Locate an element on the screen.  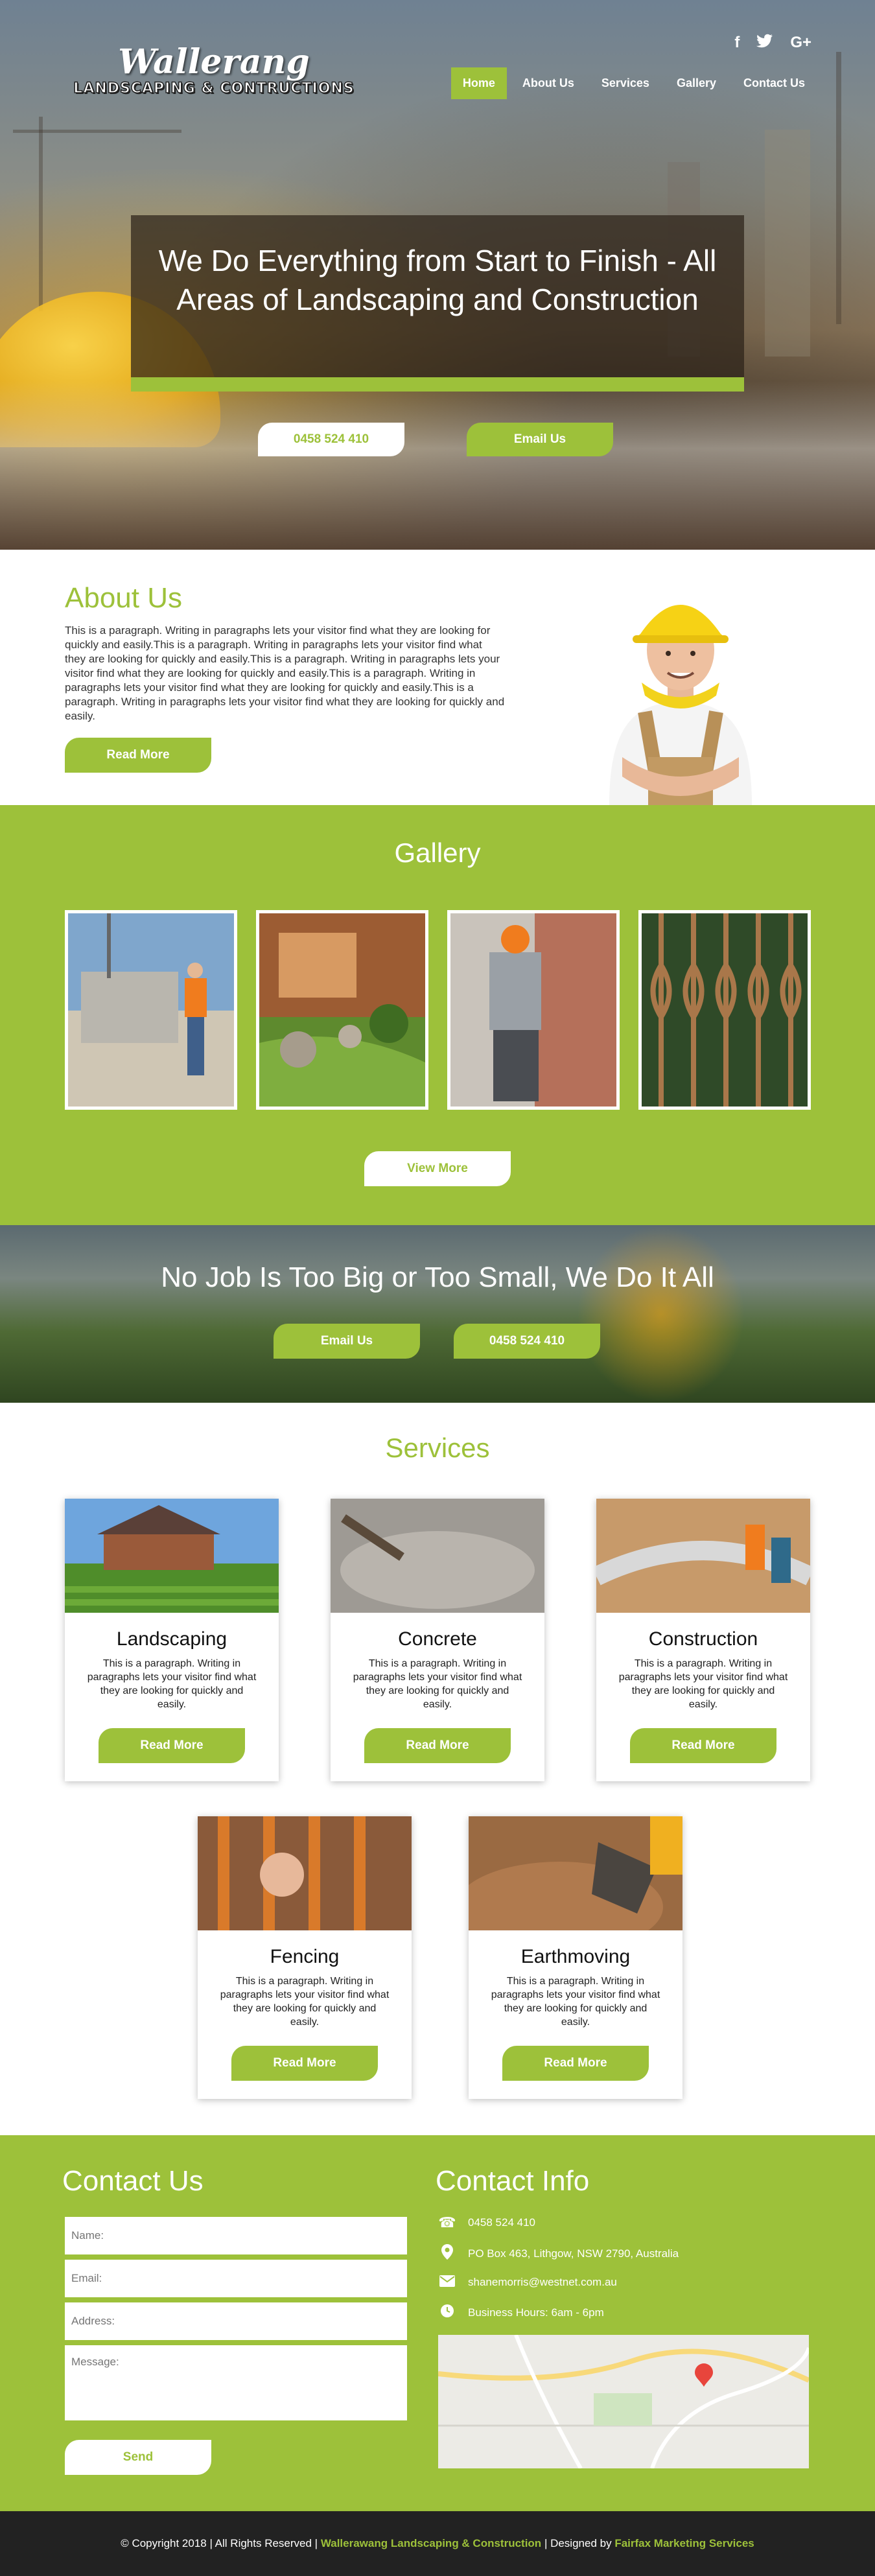
clock-icon is located at coordinates (447, 2313).